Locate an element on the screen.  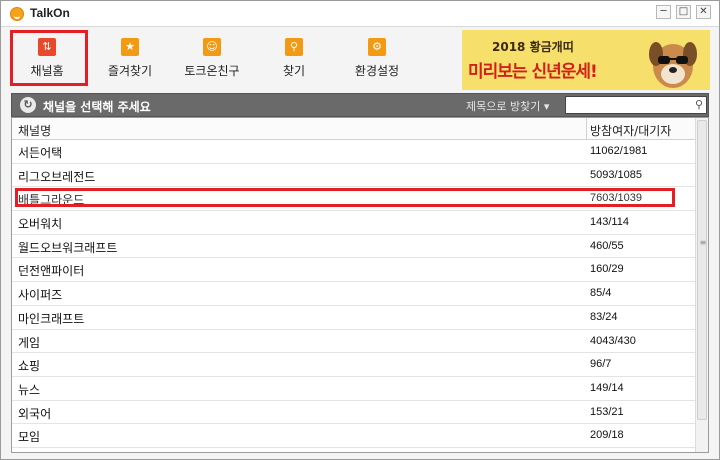
channel-name: 뉴스 is located at coordinates (29, 389).